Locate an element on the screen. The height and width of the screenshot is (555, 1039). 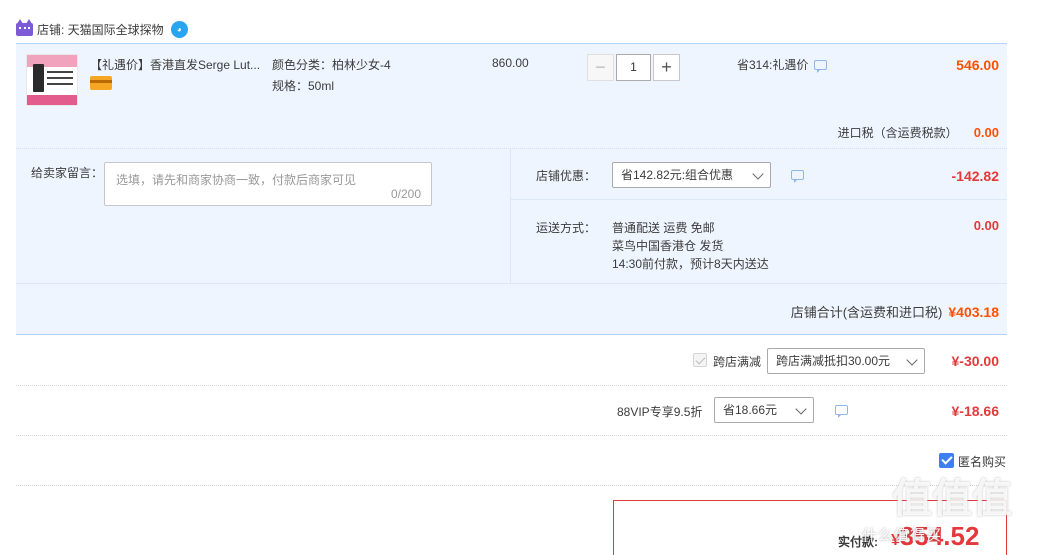
vip-selected: 省18.66元 is located at coordinates (750, 410).